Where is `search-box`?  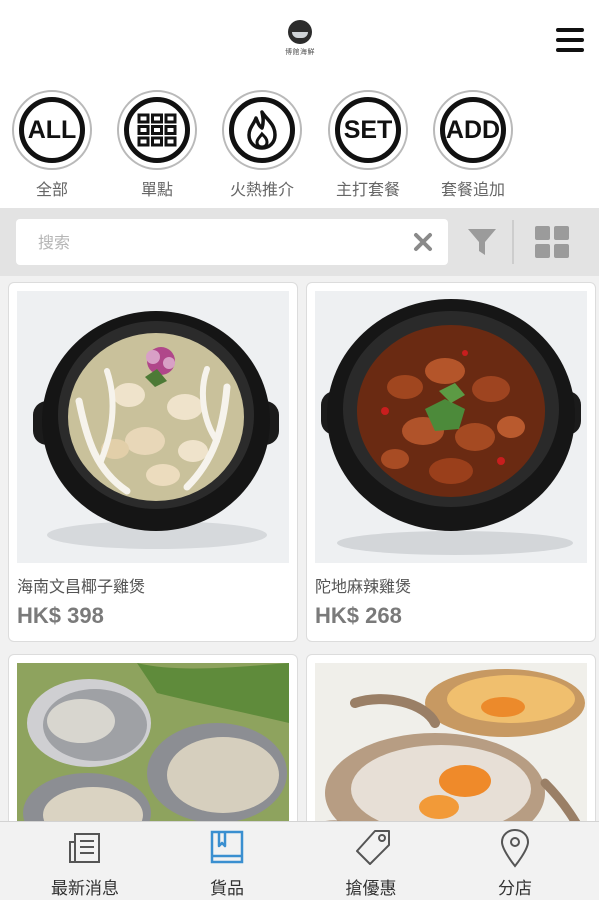
search-box is located at coordinates (232, 242).